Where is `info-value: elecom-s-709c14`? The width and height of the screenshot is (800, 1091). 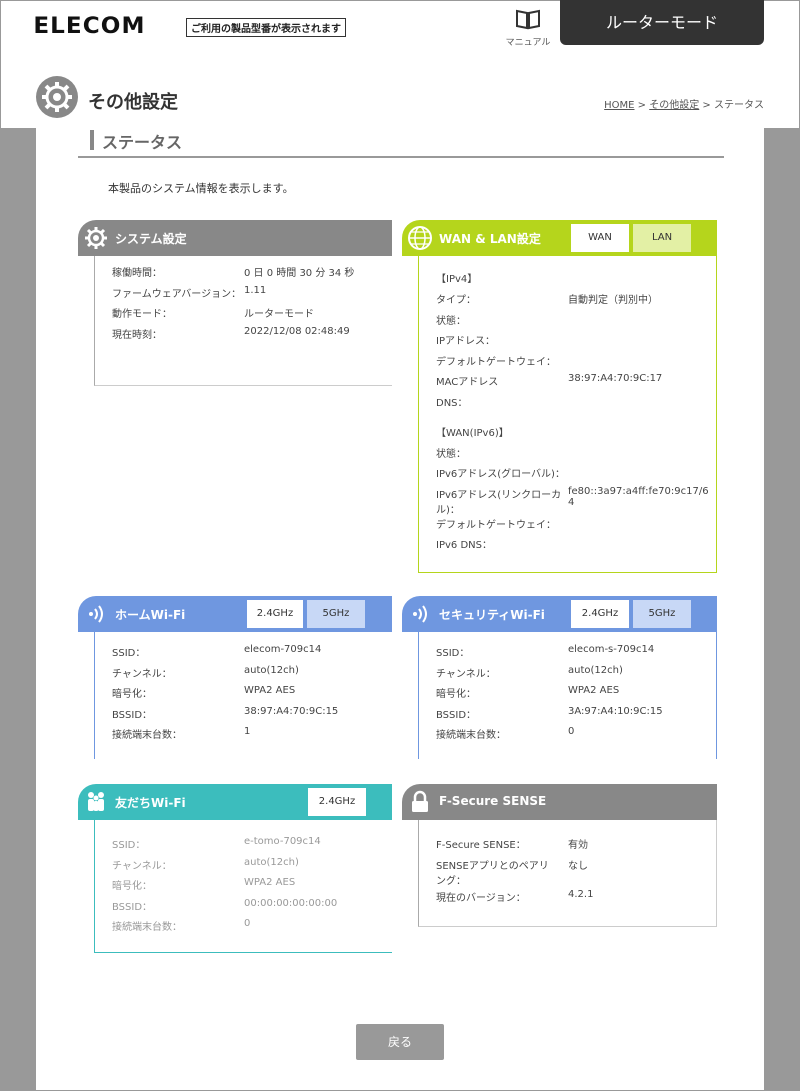 info-value: elecom-s-709c14 is located at coordinates (611, 649).